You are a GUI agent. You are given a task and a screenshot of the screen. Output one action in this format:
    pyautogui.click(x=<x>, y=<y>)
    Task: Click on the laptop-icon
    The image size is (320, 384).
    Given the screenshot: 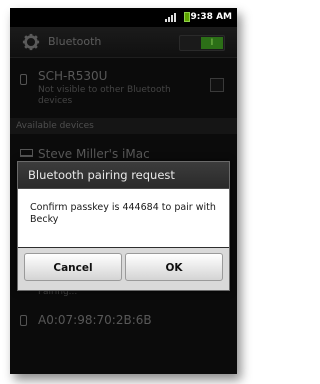 What is the action you would take?
    pyautogui.click(x=26, y=153)
    